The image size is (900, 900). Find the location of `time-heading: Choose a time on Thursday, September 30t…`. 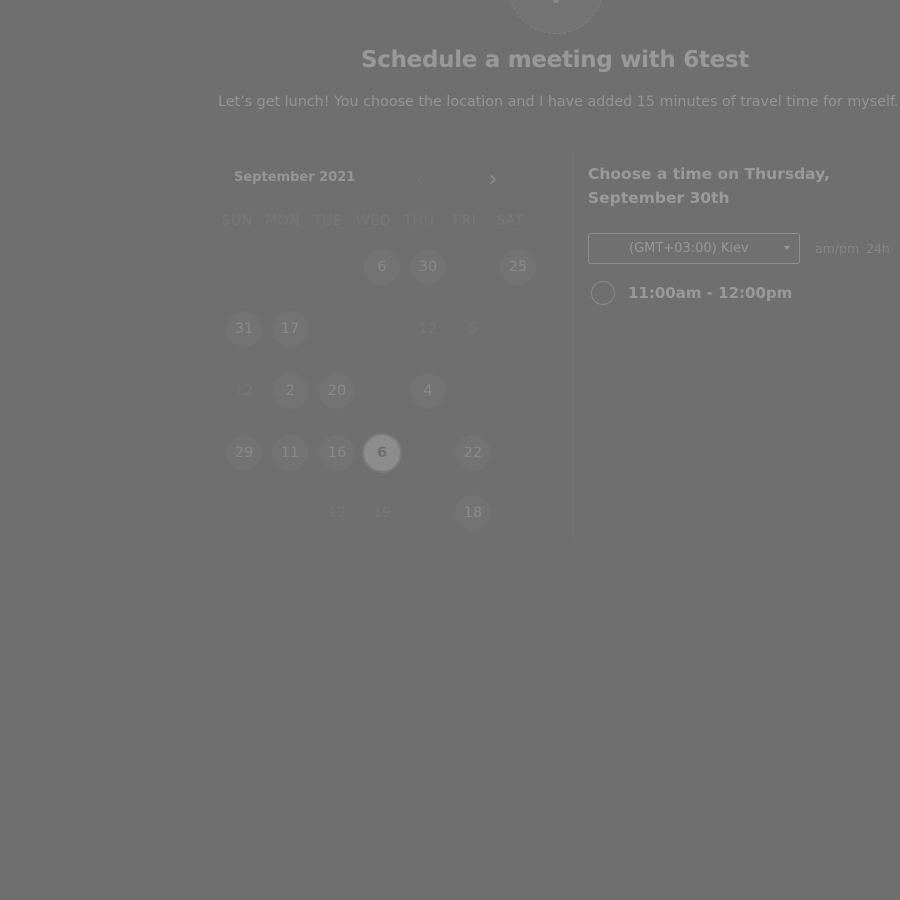

time-heading: Choose a time on Thursday, September 30t… is located at coordinates (709, 186).